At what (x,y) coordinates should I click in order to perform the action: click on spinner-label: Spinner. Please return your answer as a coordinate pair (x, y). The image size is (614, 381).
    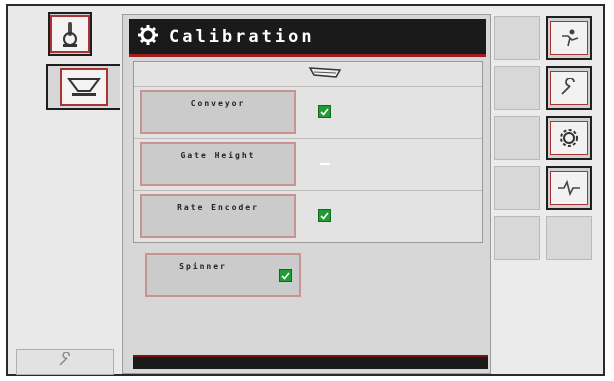
    Looking at the image, I should click on (203, 266).